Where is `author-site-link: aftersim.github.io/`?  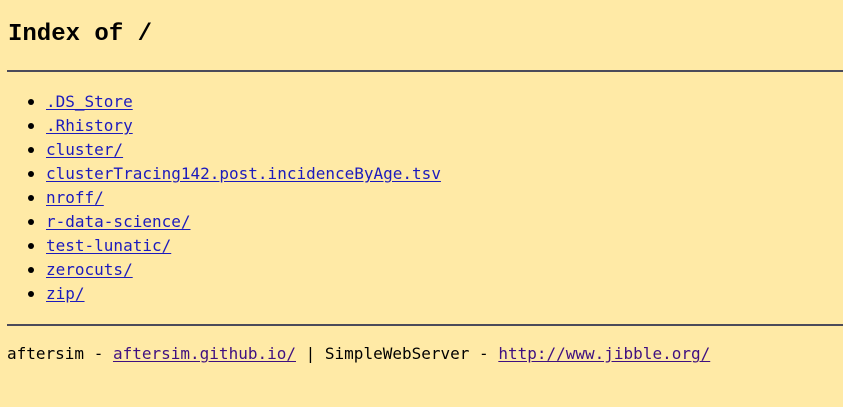
author-site-link: aftersim.github.io/ is located at coordinates (204, 353).